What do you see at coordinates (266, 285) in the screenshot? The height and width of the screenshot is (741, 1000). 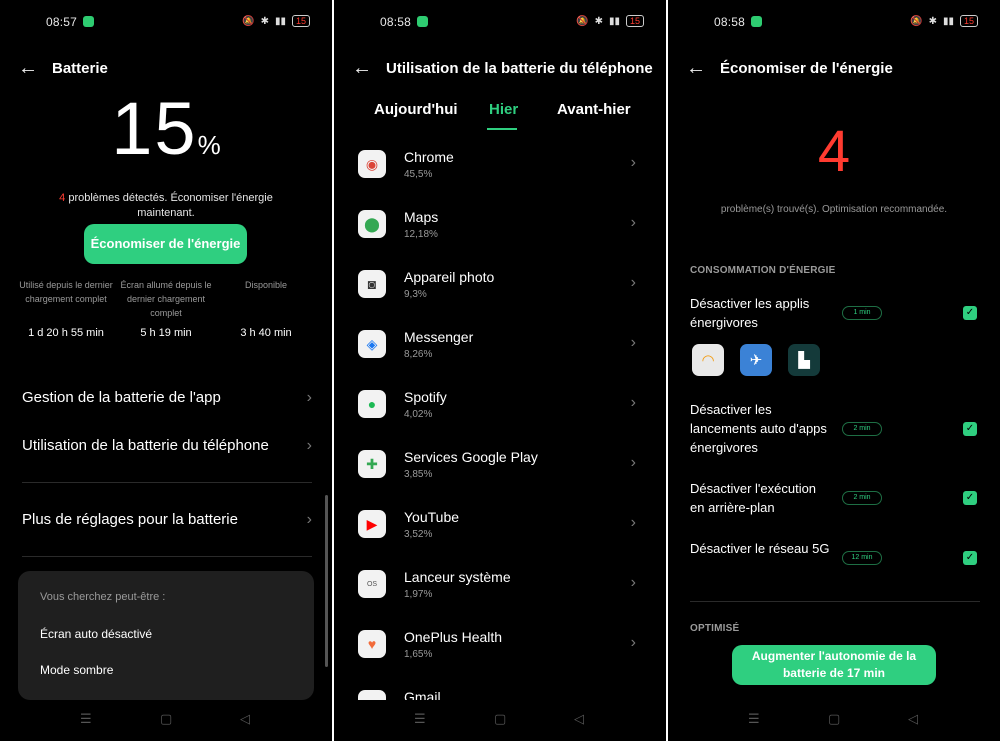 I see `stat-label: Disponible` at bounding box center [266, 285].